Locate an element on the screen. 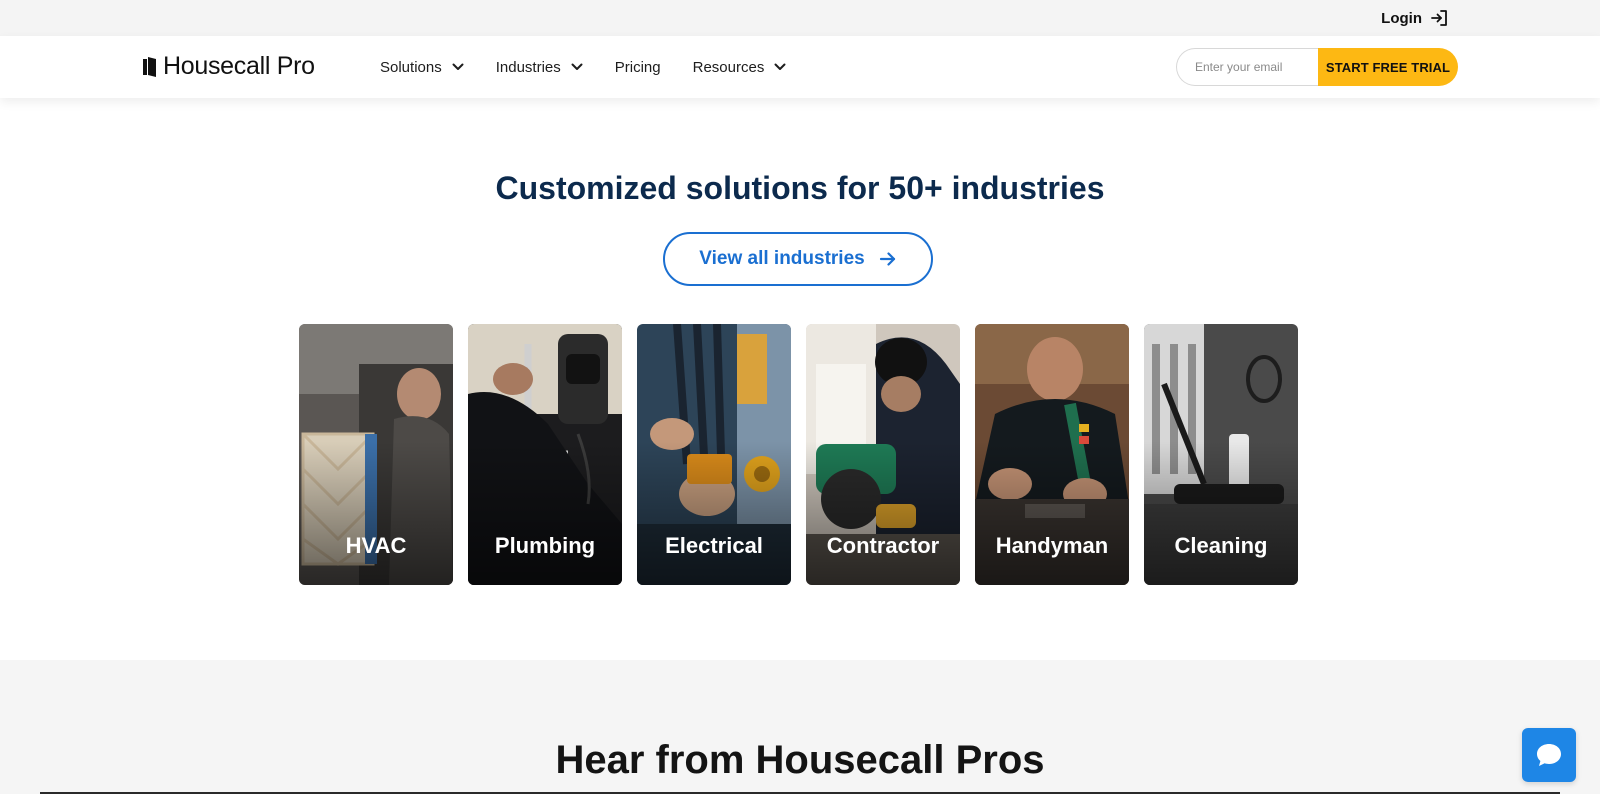 The height and width of the screenshot is (794, 1600). signup-form: START FREE TRIAL is located at coordinates (1317, 67).